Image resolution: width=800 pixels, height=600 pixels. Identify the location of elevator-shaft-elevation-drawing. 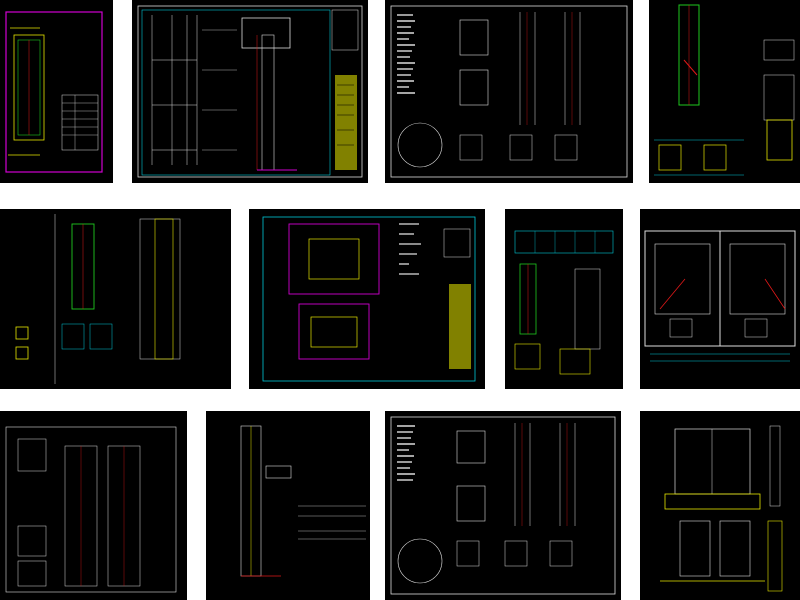
(250, 91).